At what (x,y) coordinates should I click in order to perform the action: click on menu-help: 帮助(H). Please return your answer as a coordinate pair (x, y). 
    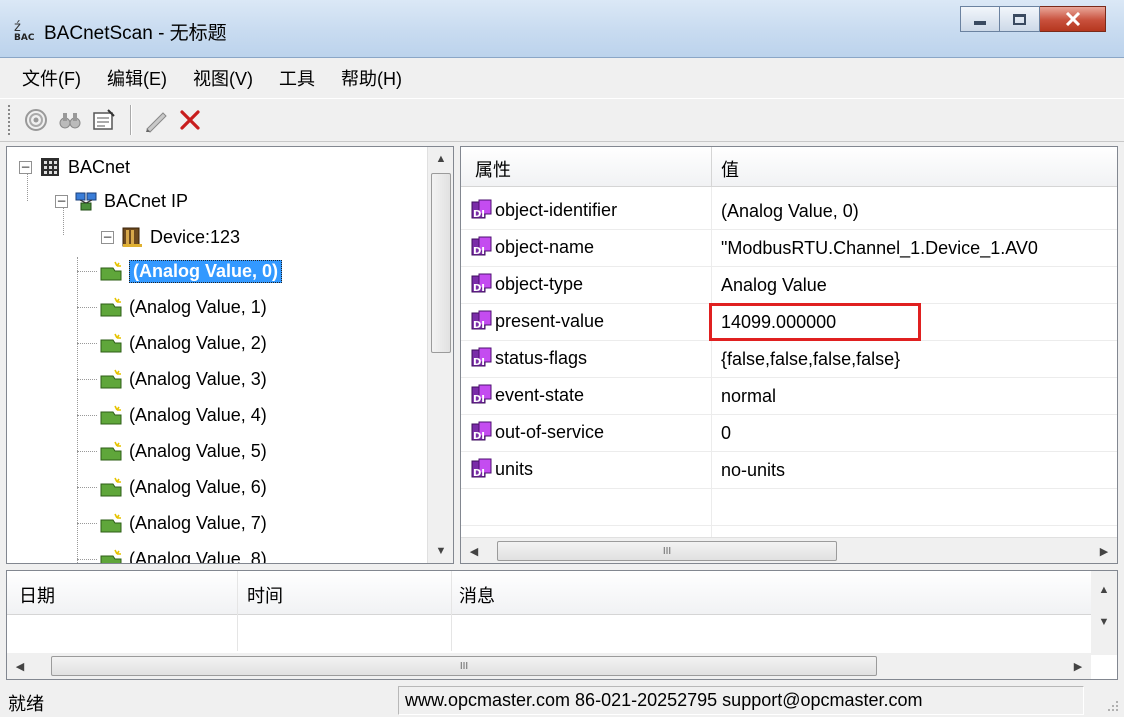
    Looking at the image, I should click on (371, 78).